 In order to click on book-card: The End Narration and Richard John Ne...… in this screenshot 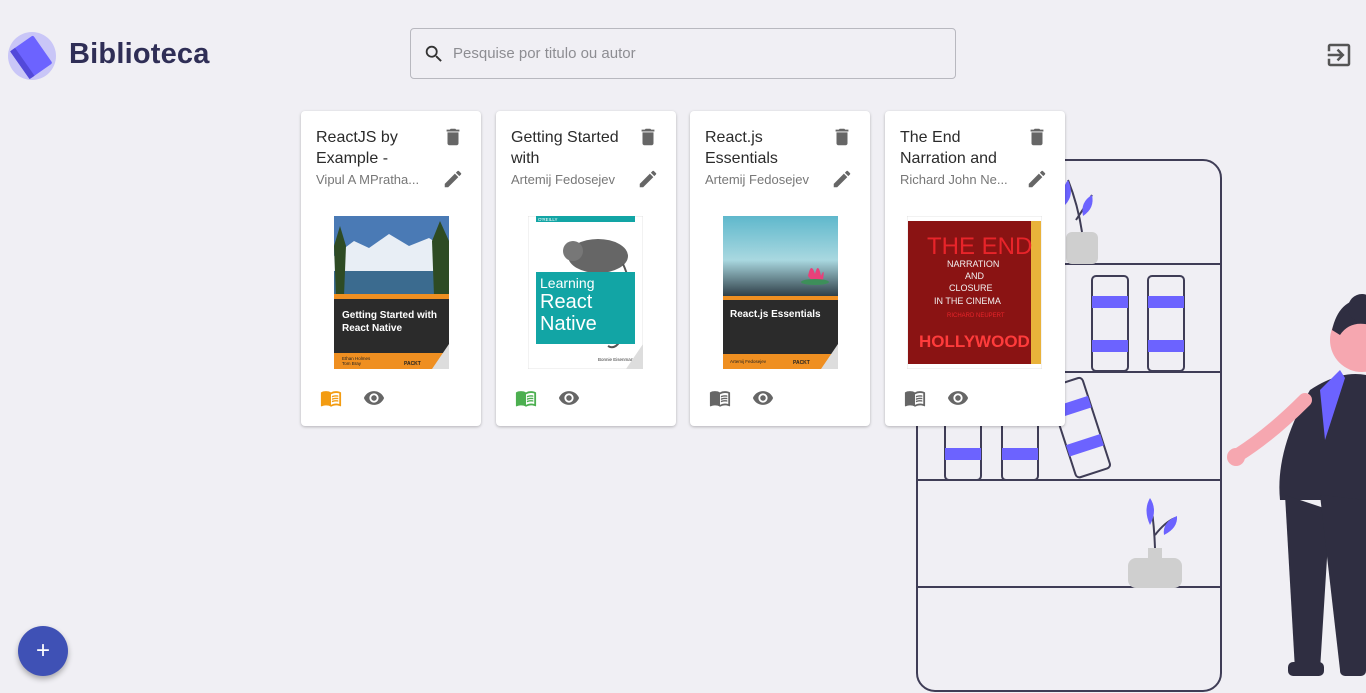, I will do `click(975, 268)`.